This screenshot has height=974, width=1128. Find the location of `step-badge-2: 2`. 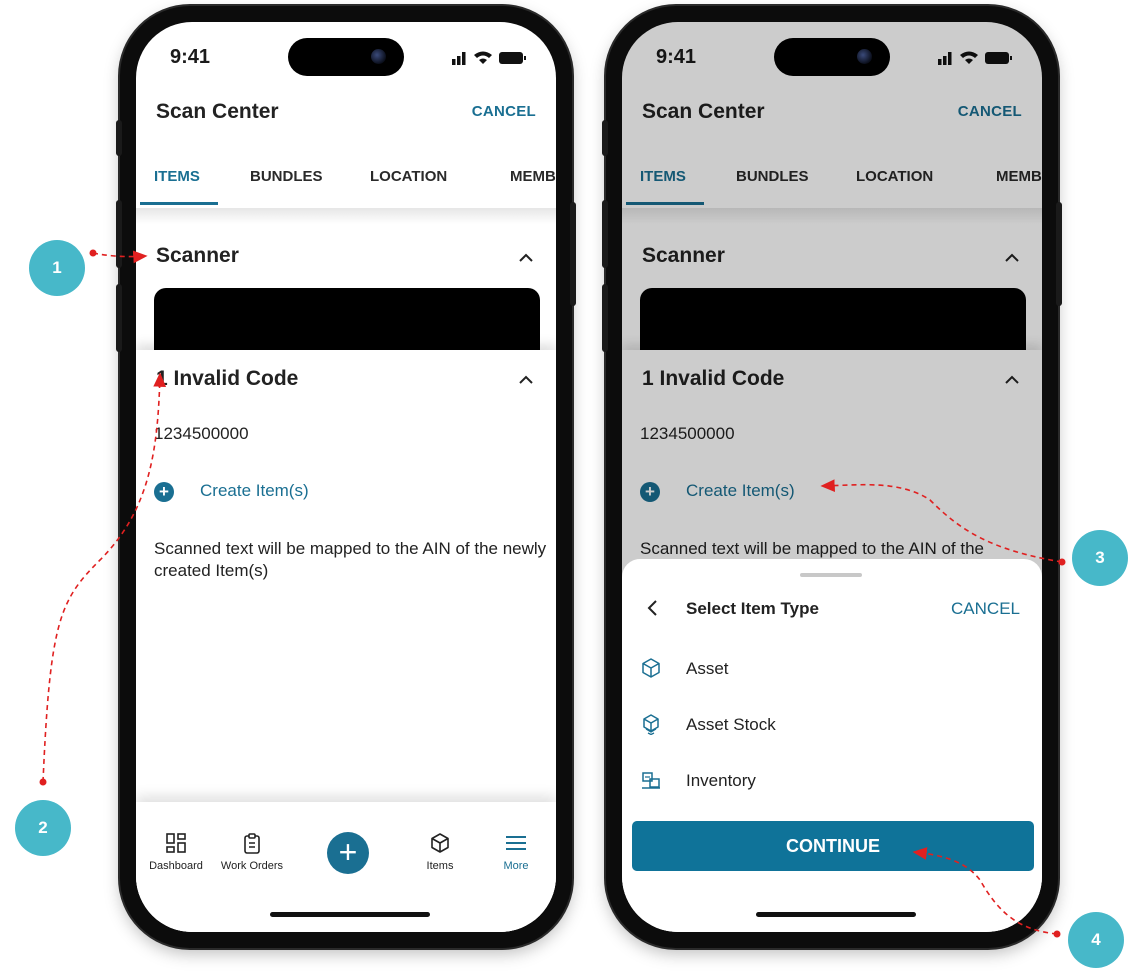

step-badge-2: 2 is located at coordinates (43, 828).